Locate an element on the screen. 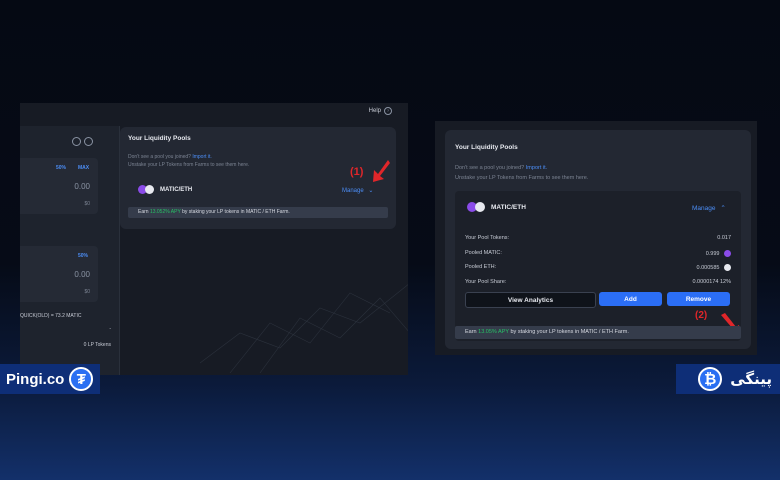  earn-apy: 13.052% APY is located at coordinates (165, 212).